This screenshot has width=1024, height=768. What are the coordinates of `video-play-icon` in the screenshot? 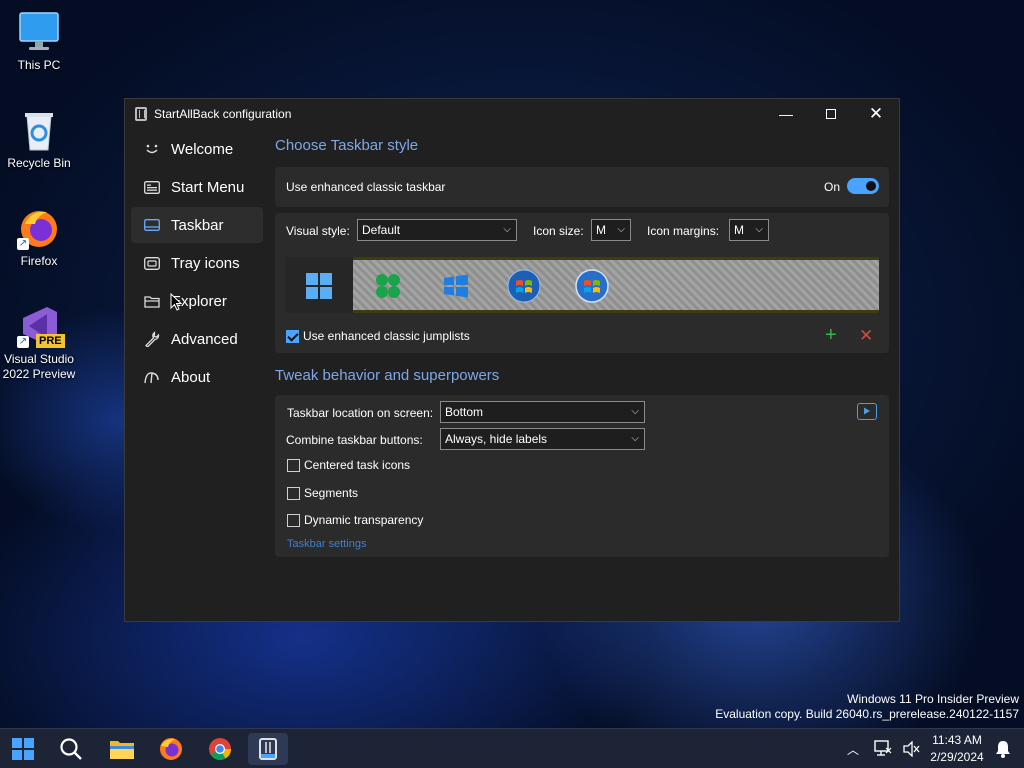 It's located at (867, 411).